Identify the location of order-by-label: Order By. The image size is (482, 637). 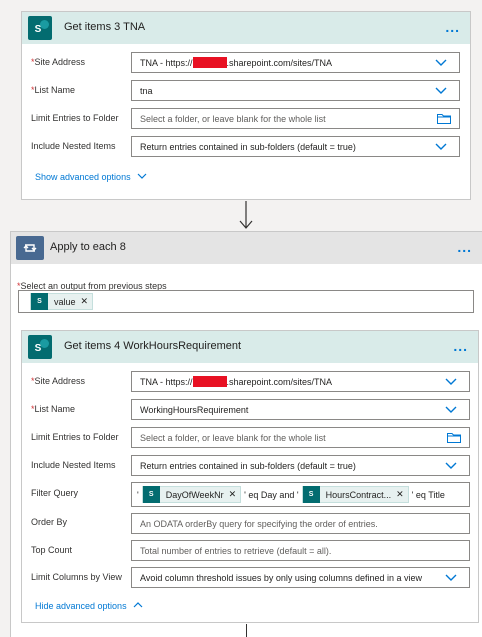
(49, 522).